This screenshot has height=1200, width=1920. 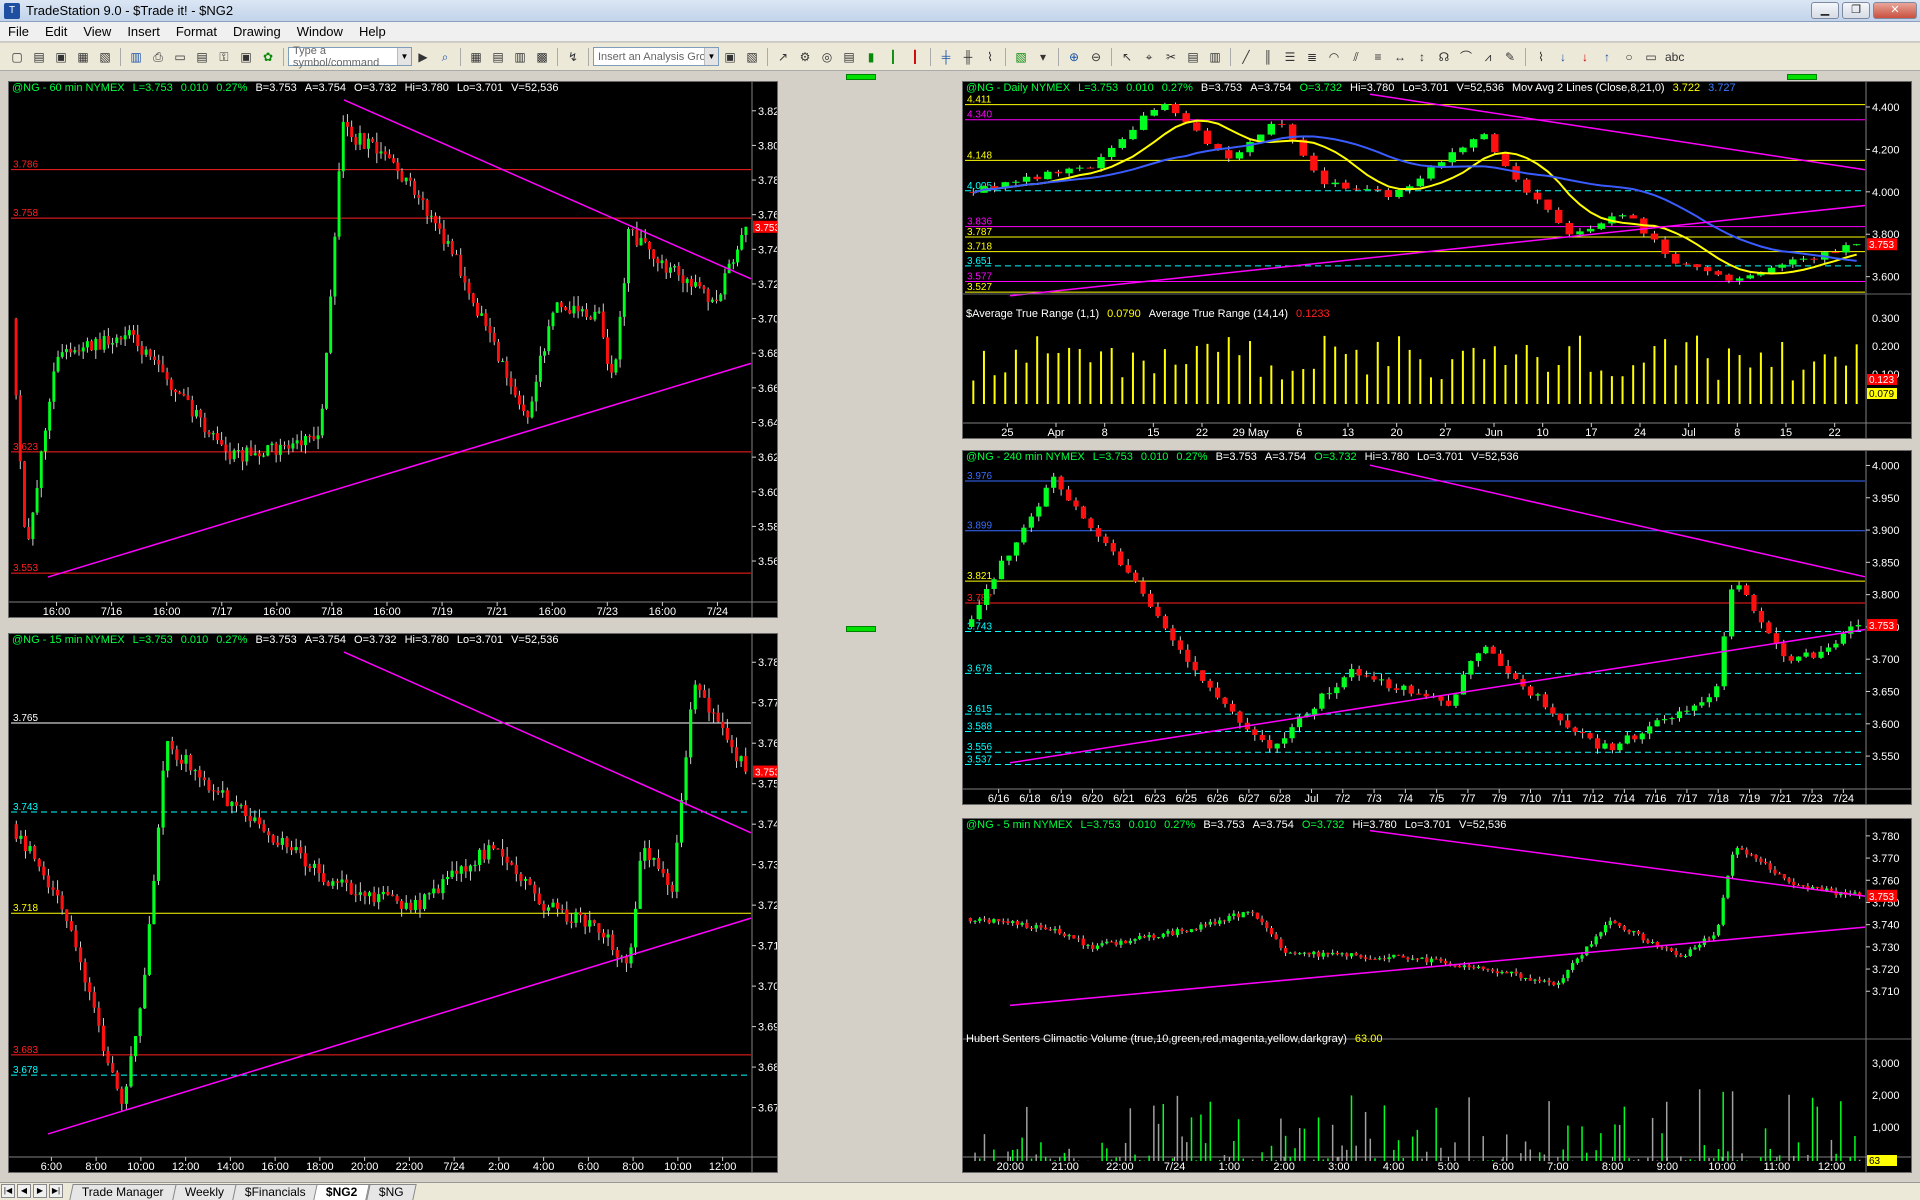 I want to click on bar-chart-icon: ▮, so click(x=871, y=57).